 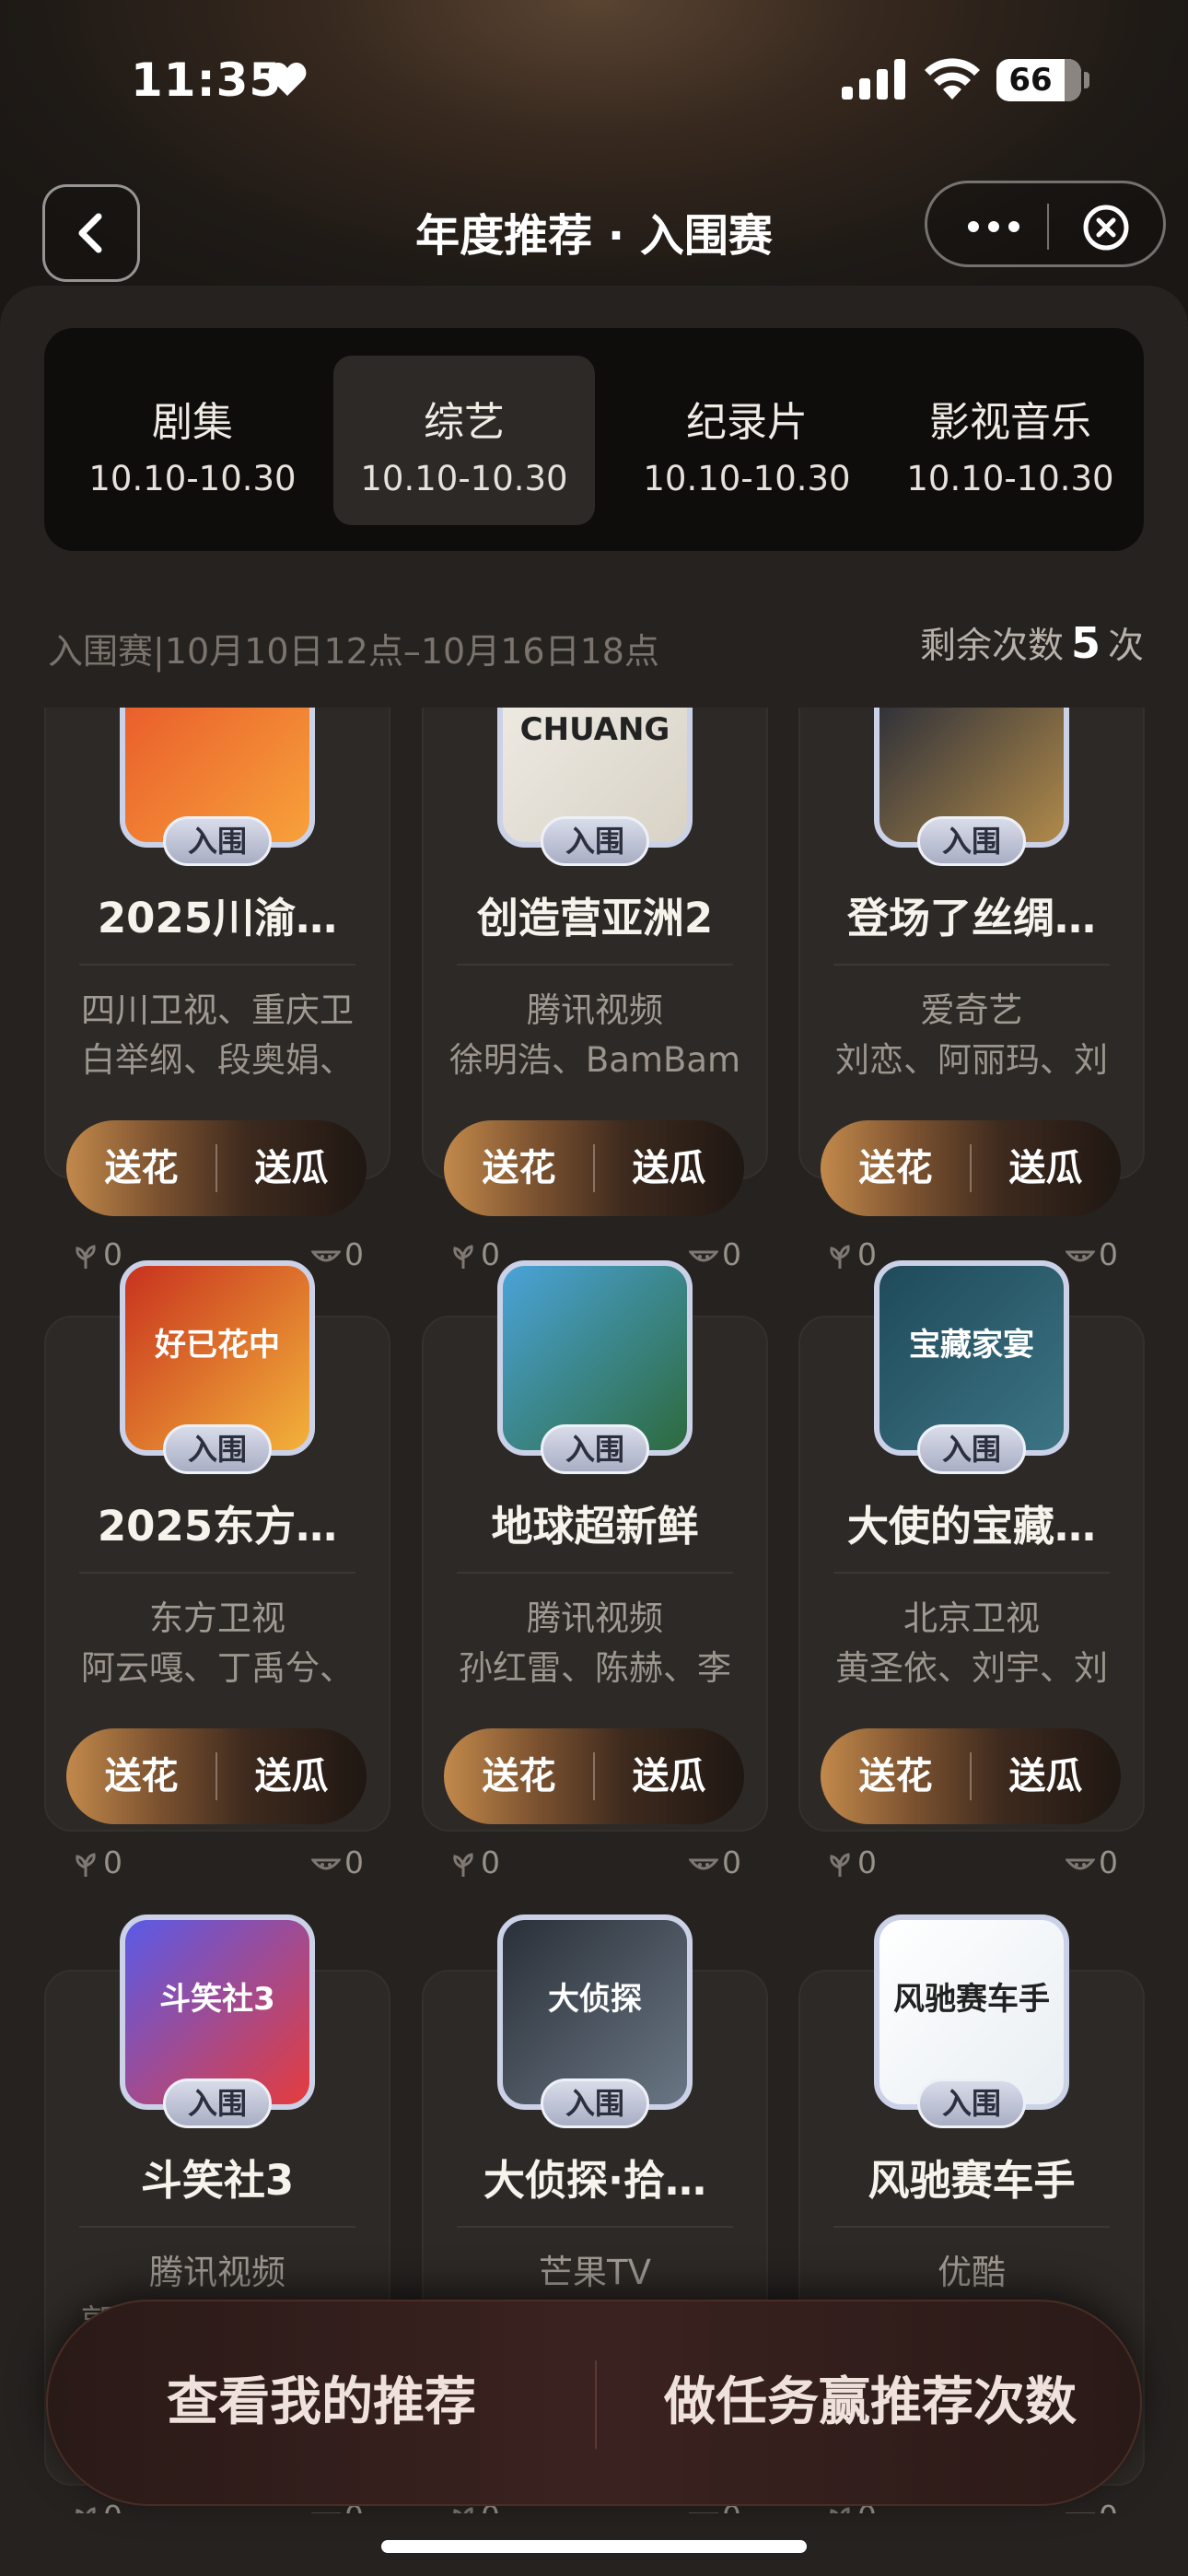 I want to click on tab-title: 综艺, so click(x=464, y=422).